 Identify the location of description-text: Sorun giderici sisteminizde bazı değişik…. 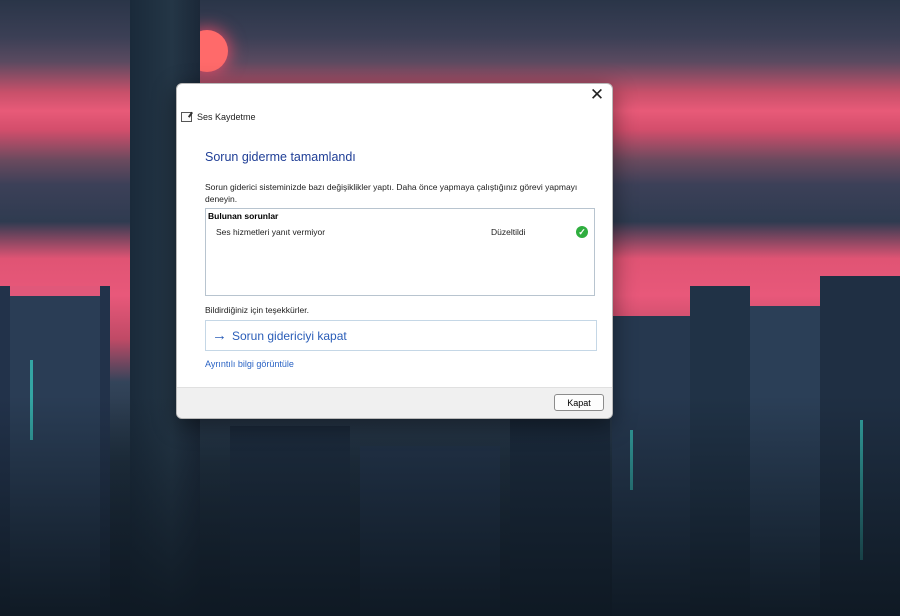
(391, 193).